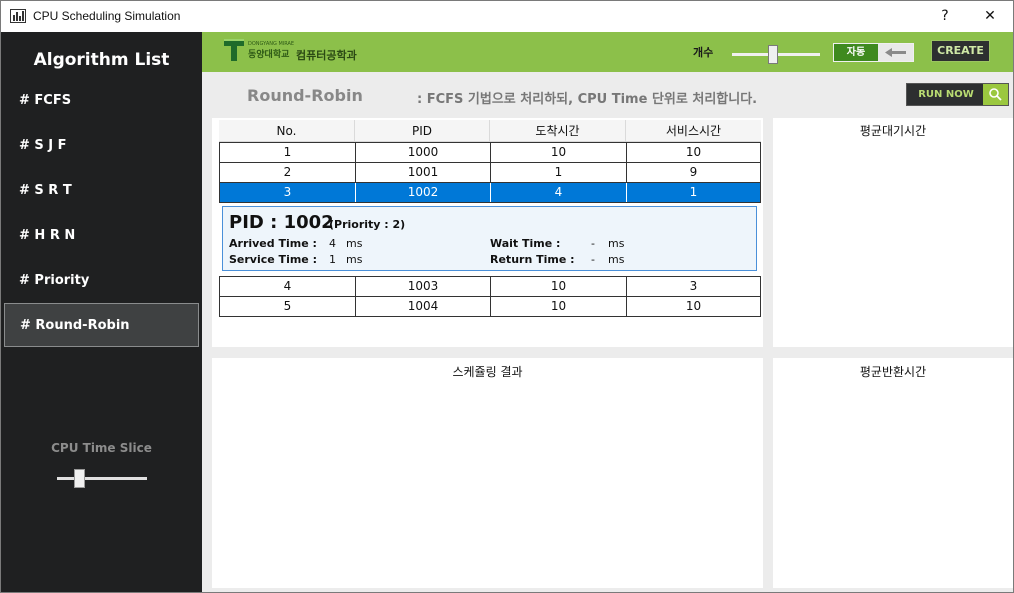 This screenshot has height=593, width=1014. Describe the element at coordinates (102, 478) in the screenshot. I see `time-slice-track` at that location.